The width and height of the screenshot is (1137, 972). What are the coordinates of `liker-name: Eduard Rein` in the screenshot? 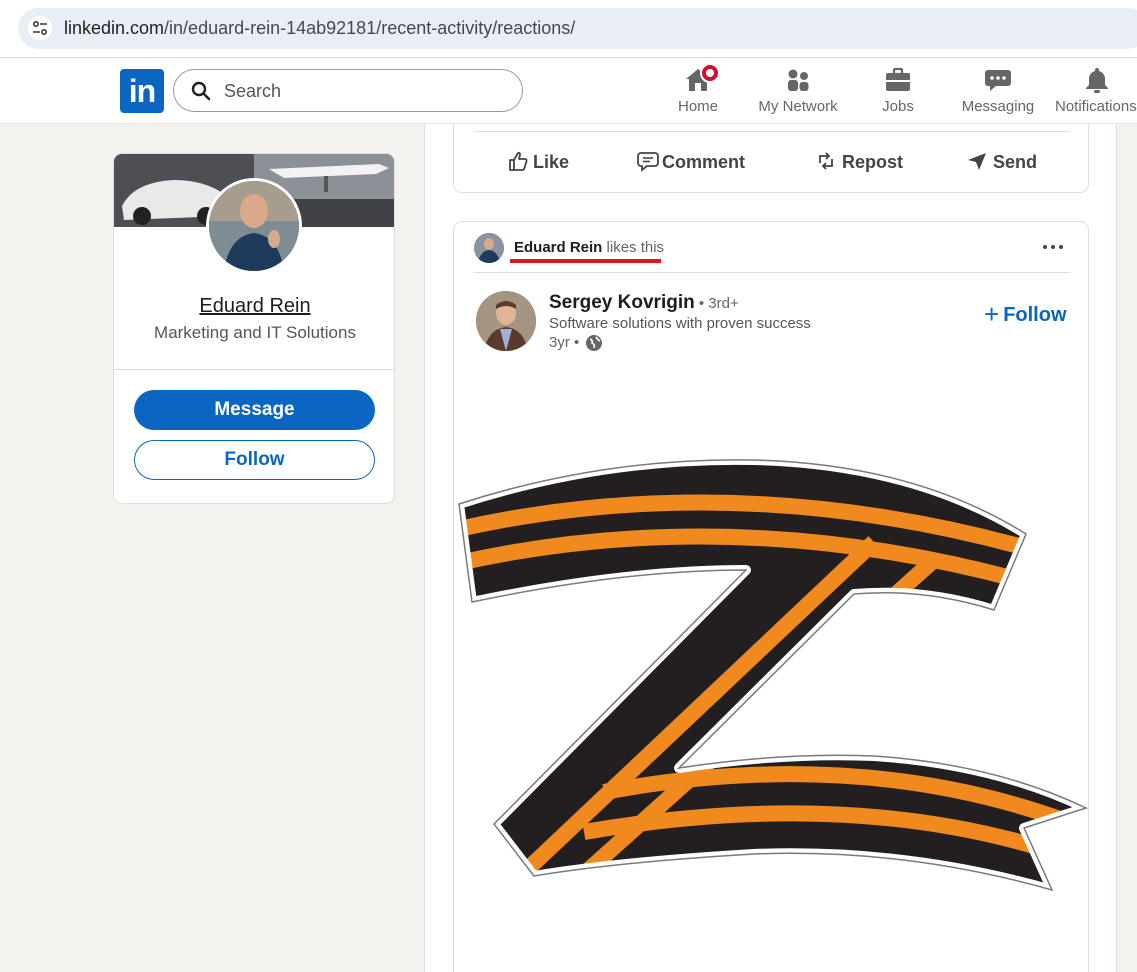 It's located at (558, 247).